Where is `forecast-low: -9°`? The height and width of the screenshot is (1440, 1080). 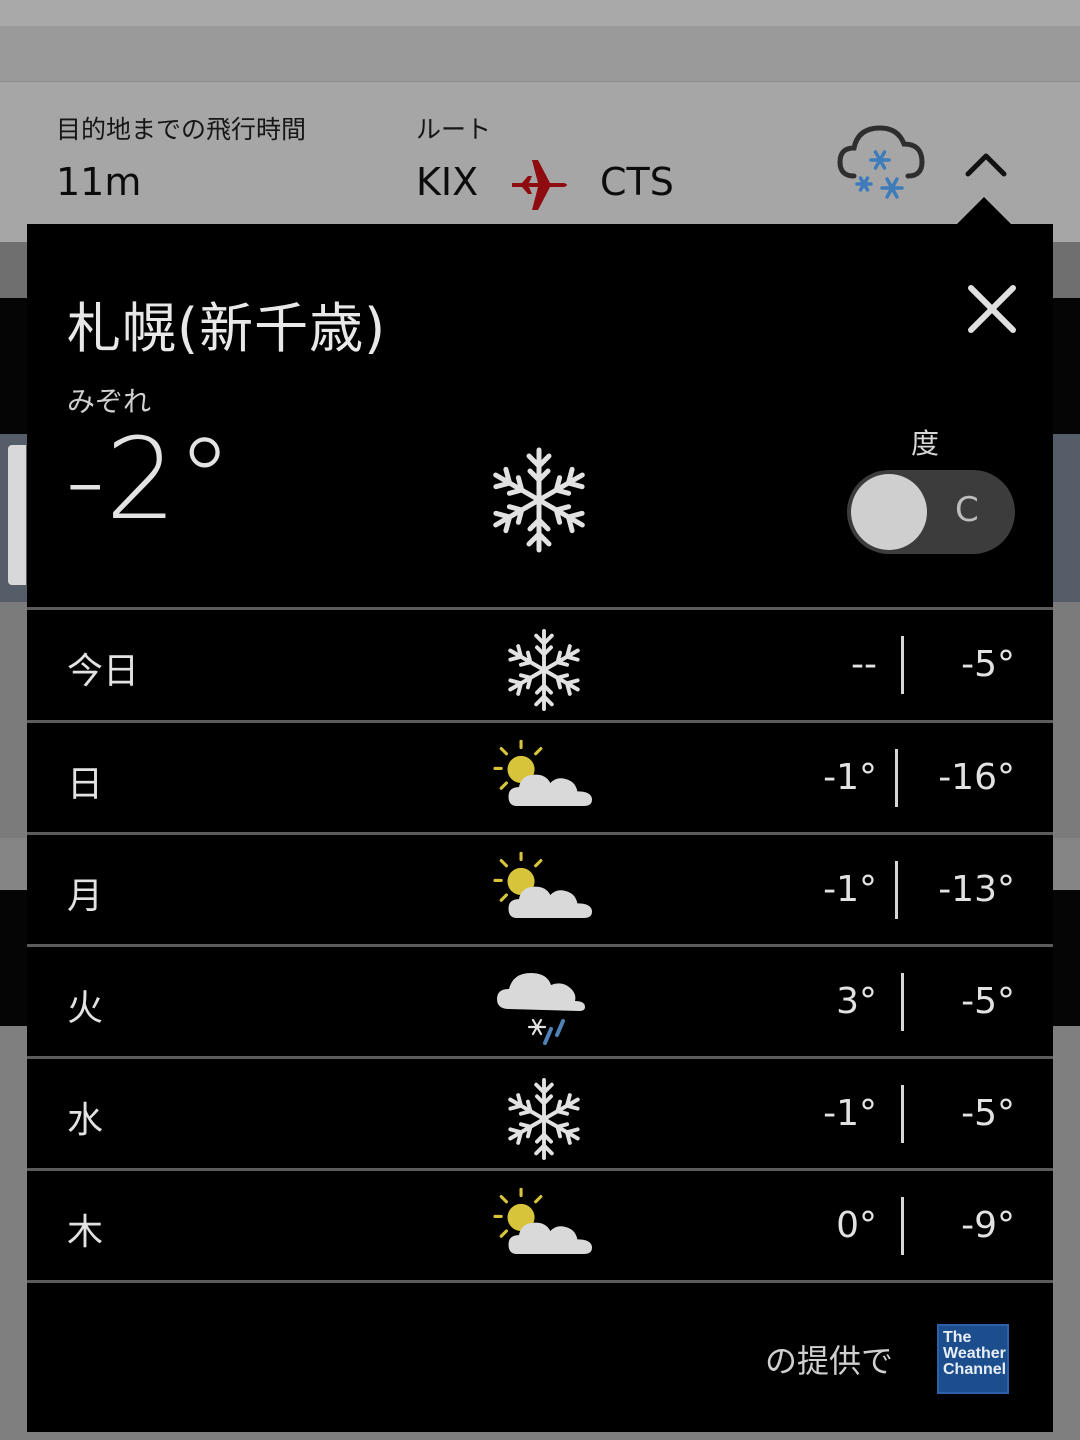 forecast-low: -9° is located at coordinates (988, 1225).